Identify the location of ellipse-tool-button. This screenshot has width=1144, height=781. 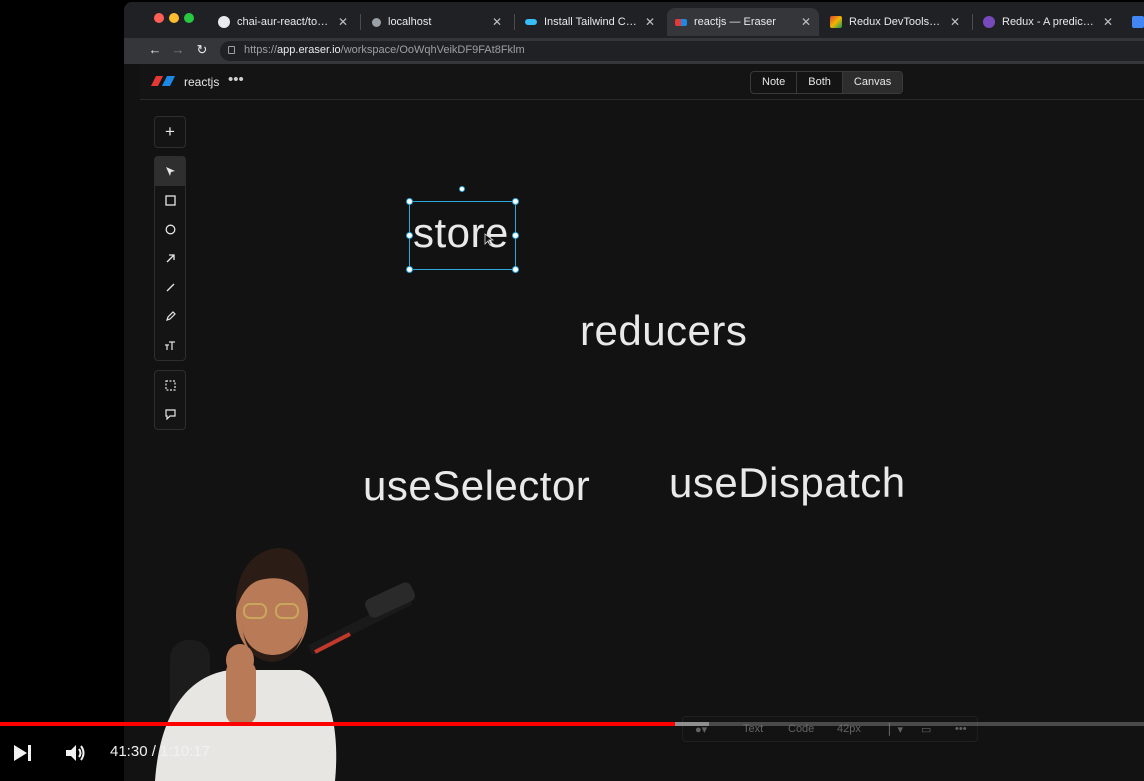
(170, 229).